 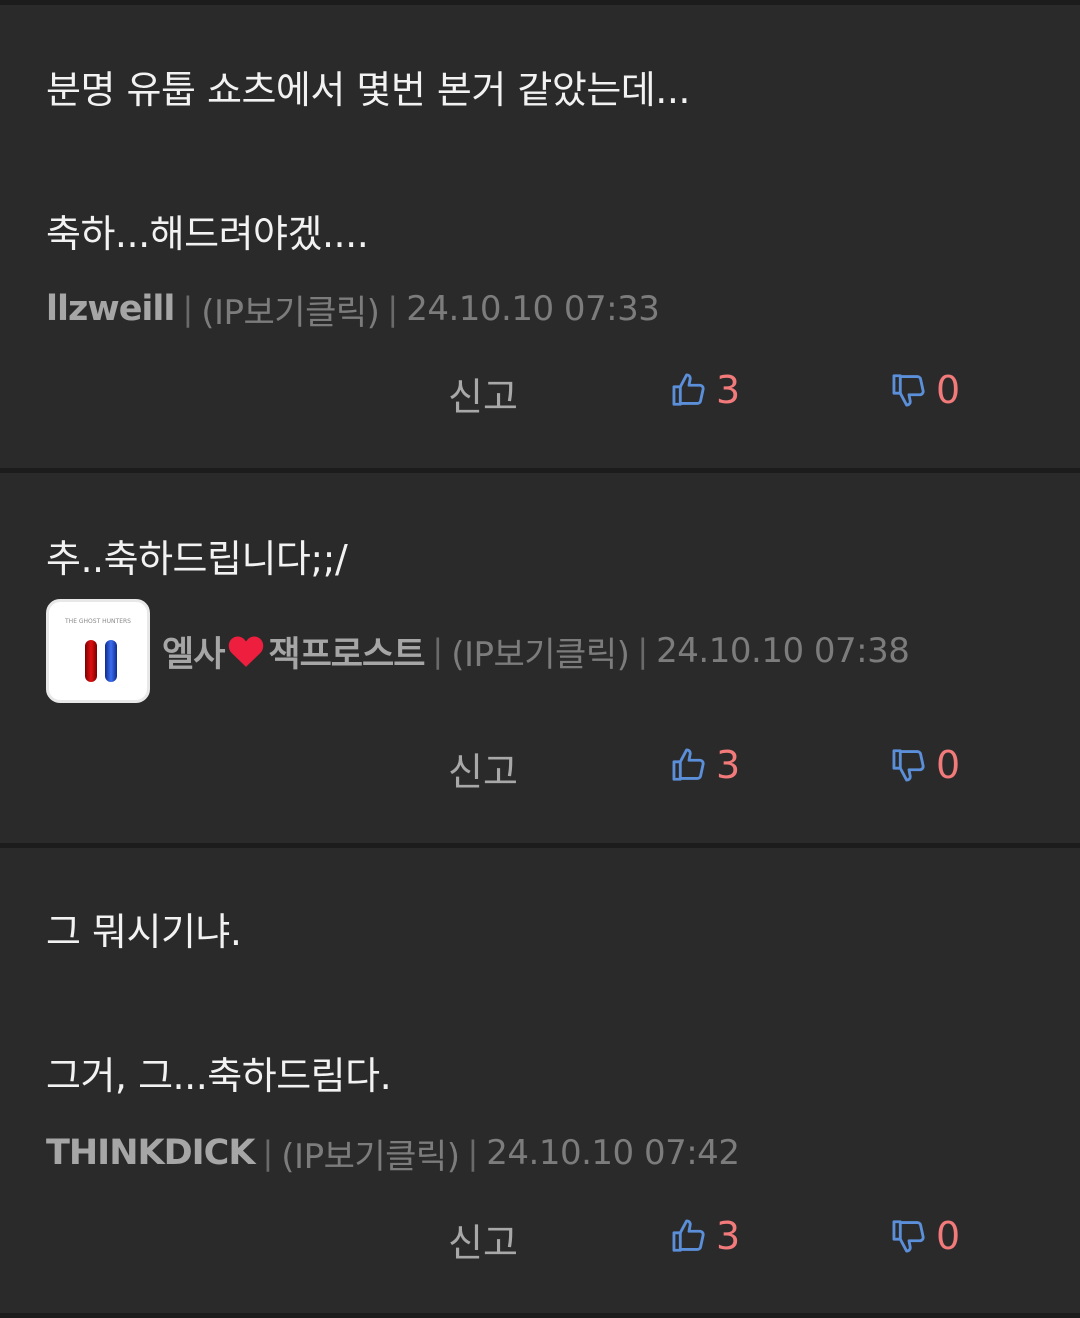 I want to click on comment-text: 그 뭐시기냐. 그거, 그...축하드림다., so click(x=219, y=1004).